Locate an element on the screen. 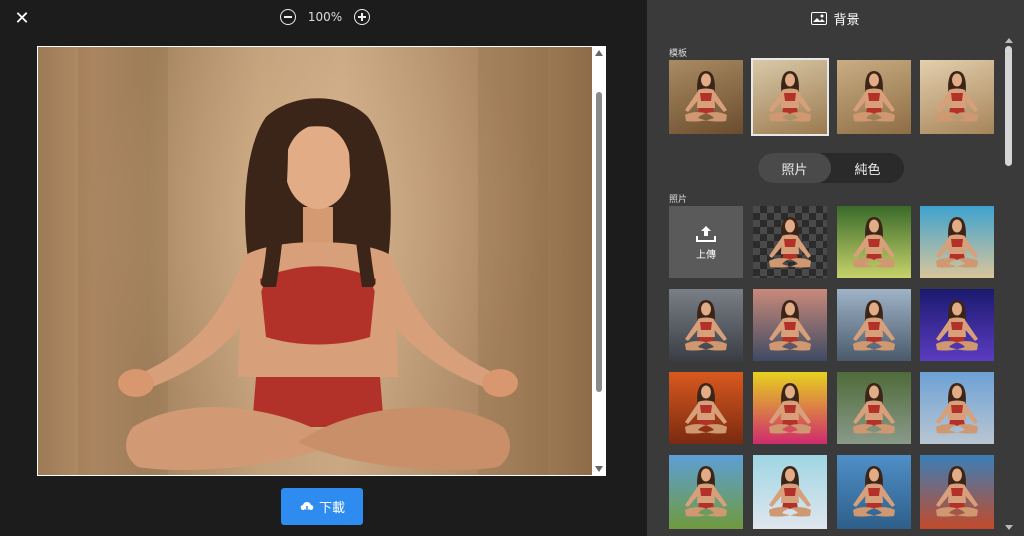  panel-scrollbar is located at coordinates (1009, 284).